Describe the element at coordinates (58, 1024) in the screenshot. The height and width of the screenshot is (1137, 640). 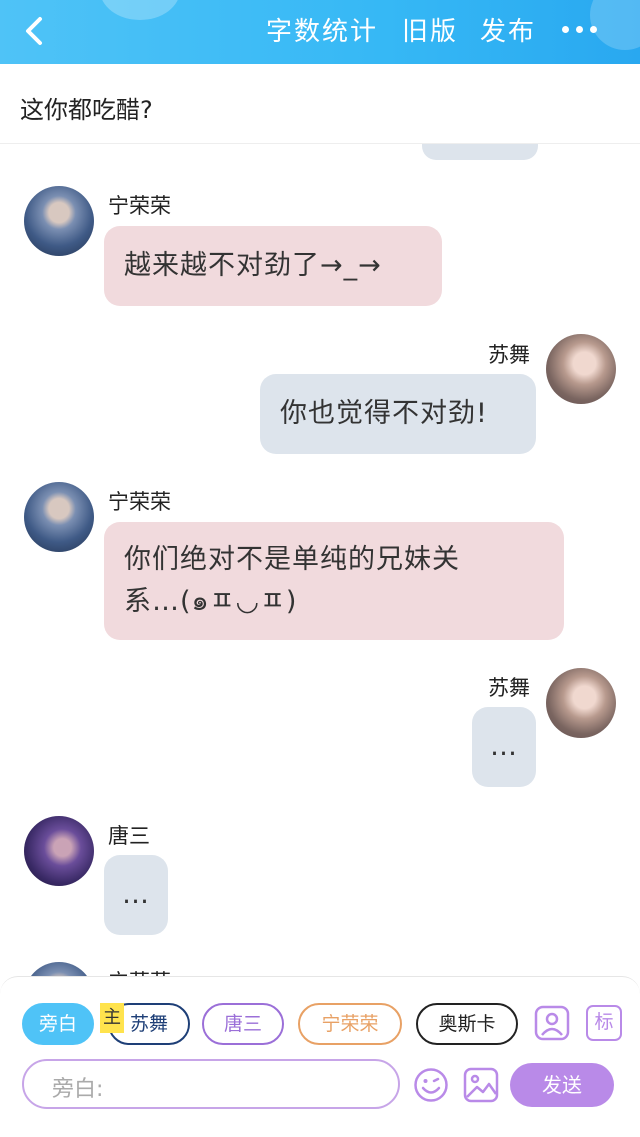
I see `role-chip-narrator: 旁白` at that location.